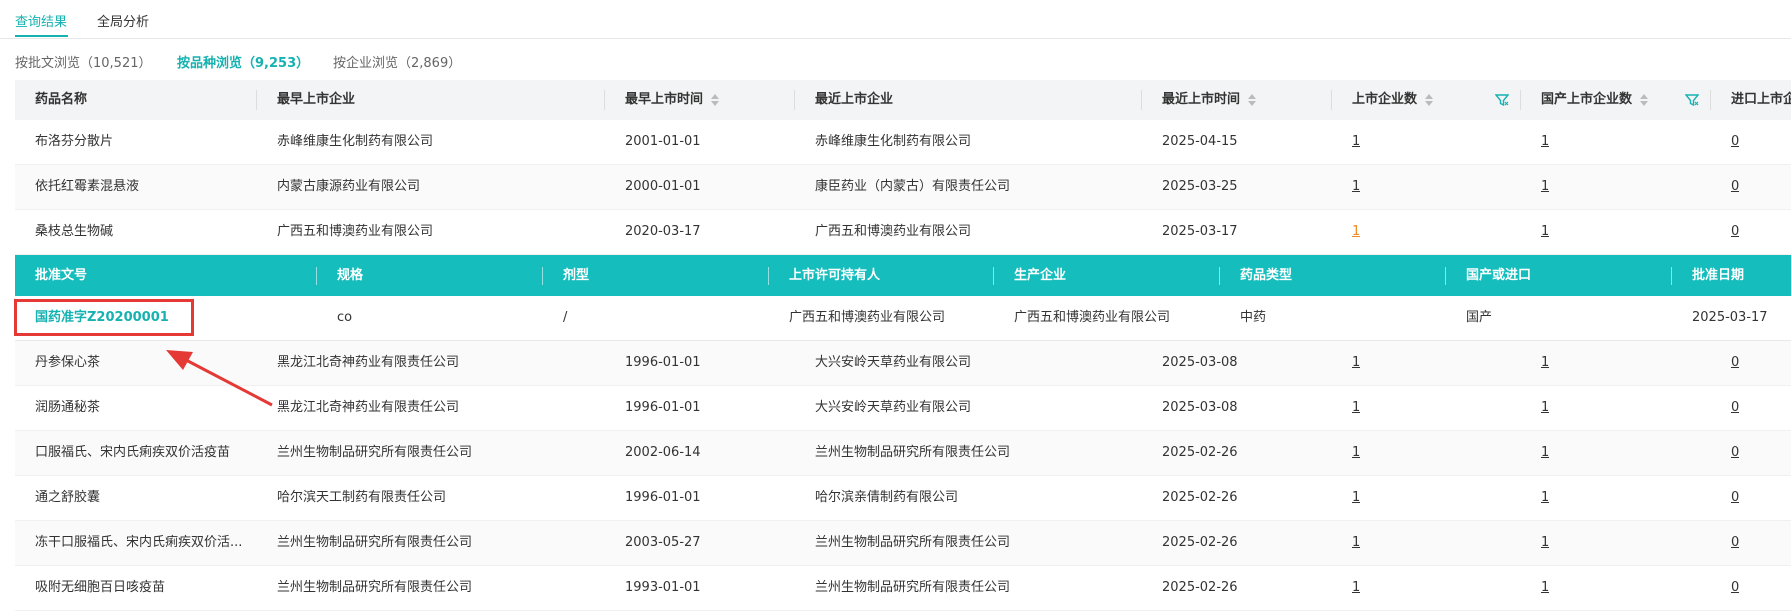 This screenshot has width=1791, height=611. I want to click on cell-latest-company: 大兴安岭天草药业有限公司, so click(893, 362).